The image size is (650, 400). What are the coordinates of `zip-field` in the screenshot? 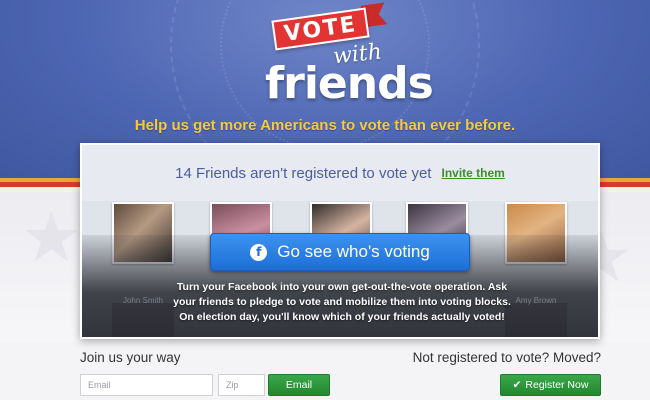 It's located at (241, 385).